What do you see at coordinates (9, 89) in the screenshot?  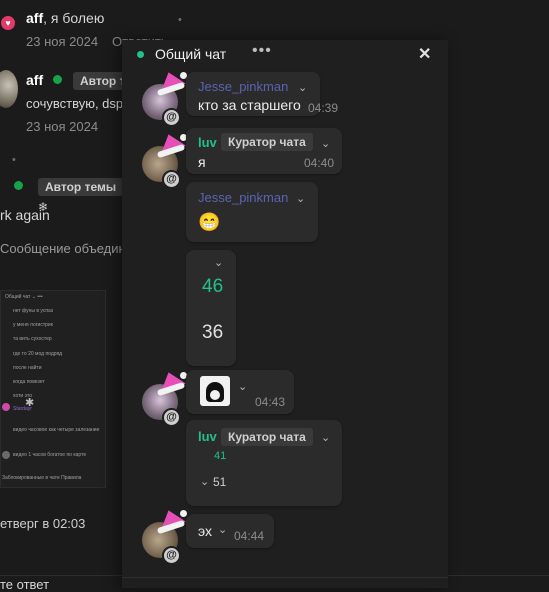 I see `post-author-avatar` at bounding box center [9, 89].